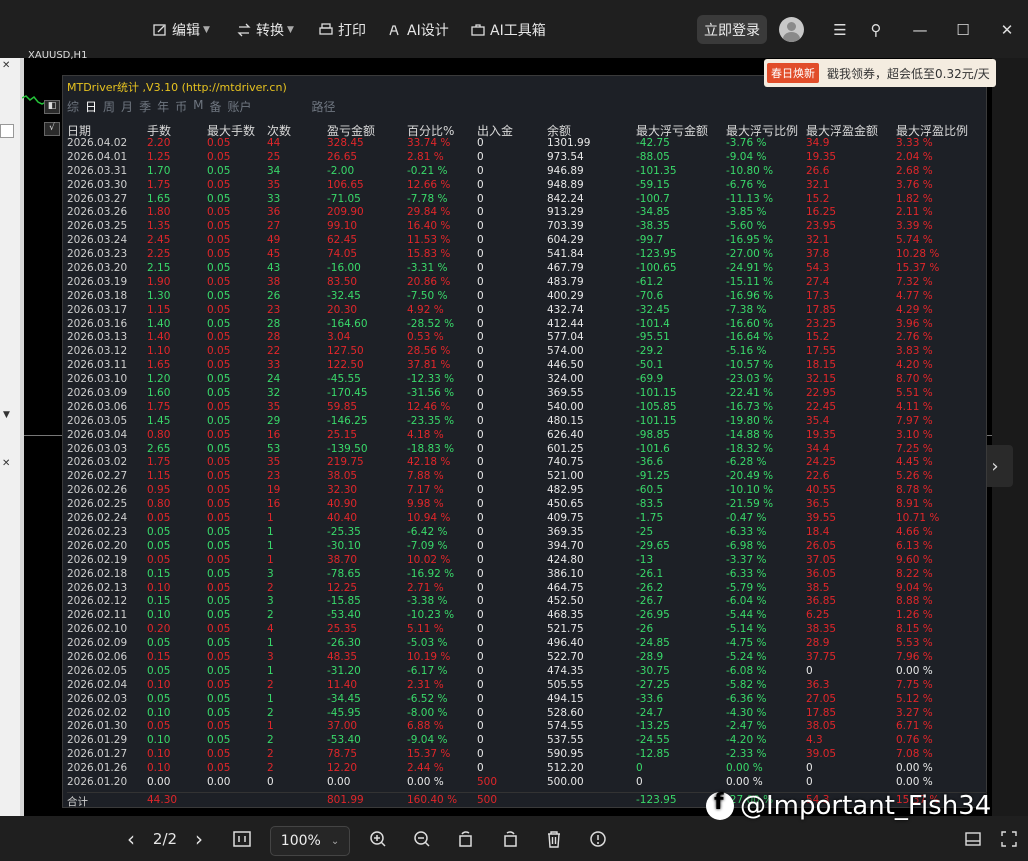  I want to click on tab-7: M, so click(198, 106).